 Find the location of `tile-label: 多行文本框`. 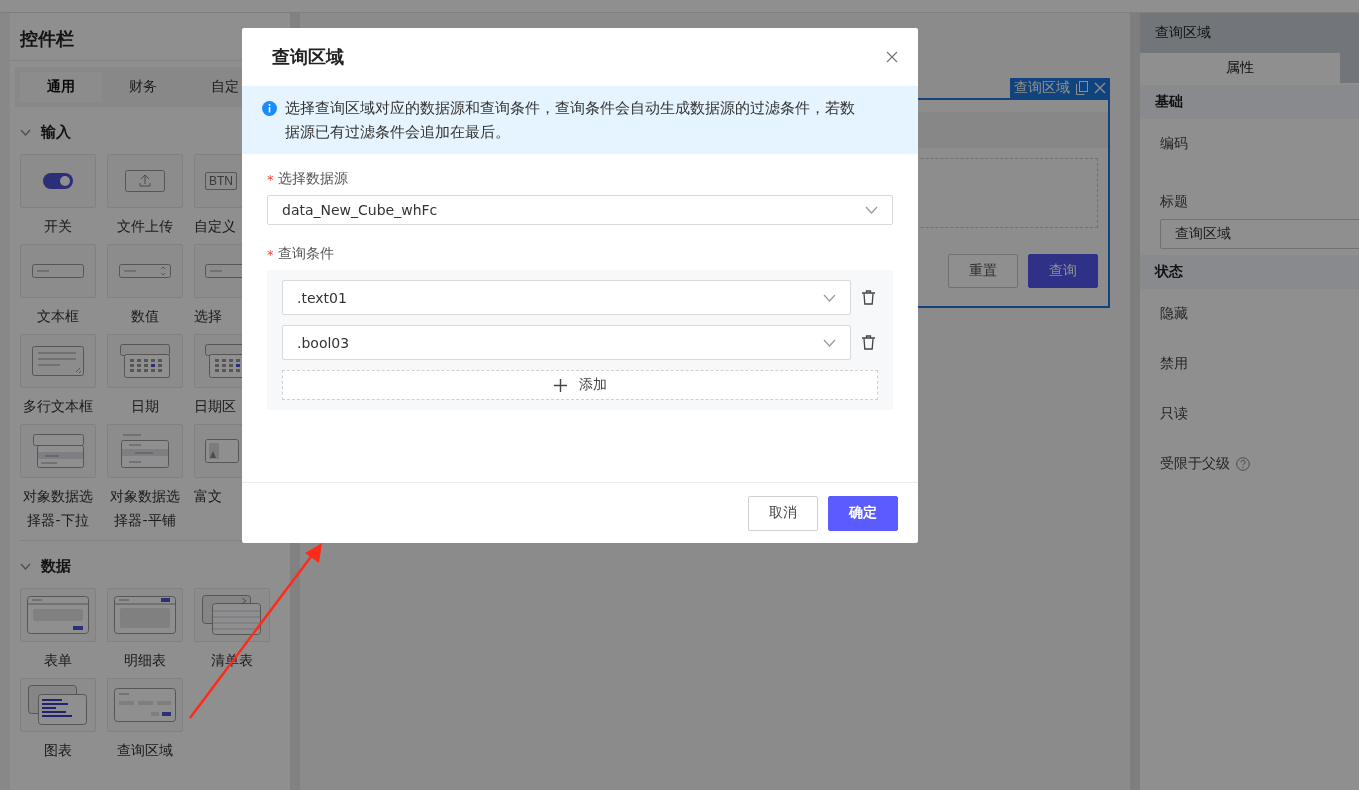

tile-label: 多行文本框 is located at coordinates (58, 406).